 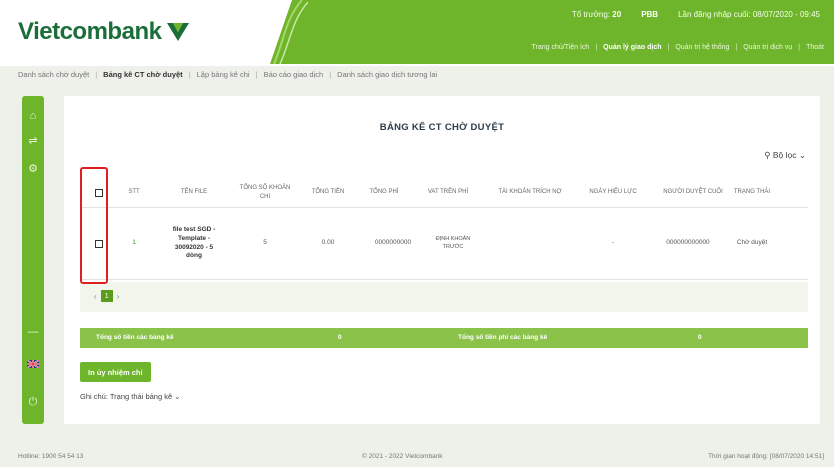 I want to click on vietcombank-logo: Vietcombank, so click(x=104, y=32).